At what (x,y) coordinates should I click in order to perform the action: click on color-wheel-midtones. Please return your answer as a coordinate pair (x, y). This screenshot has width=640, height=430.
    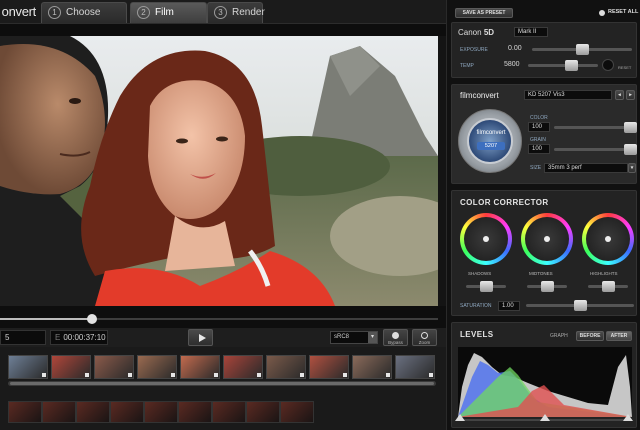
    Looking at the image, I should click on (547, 239).